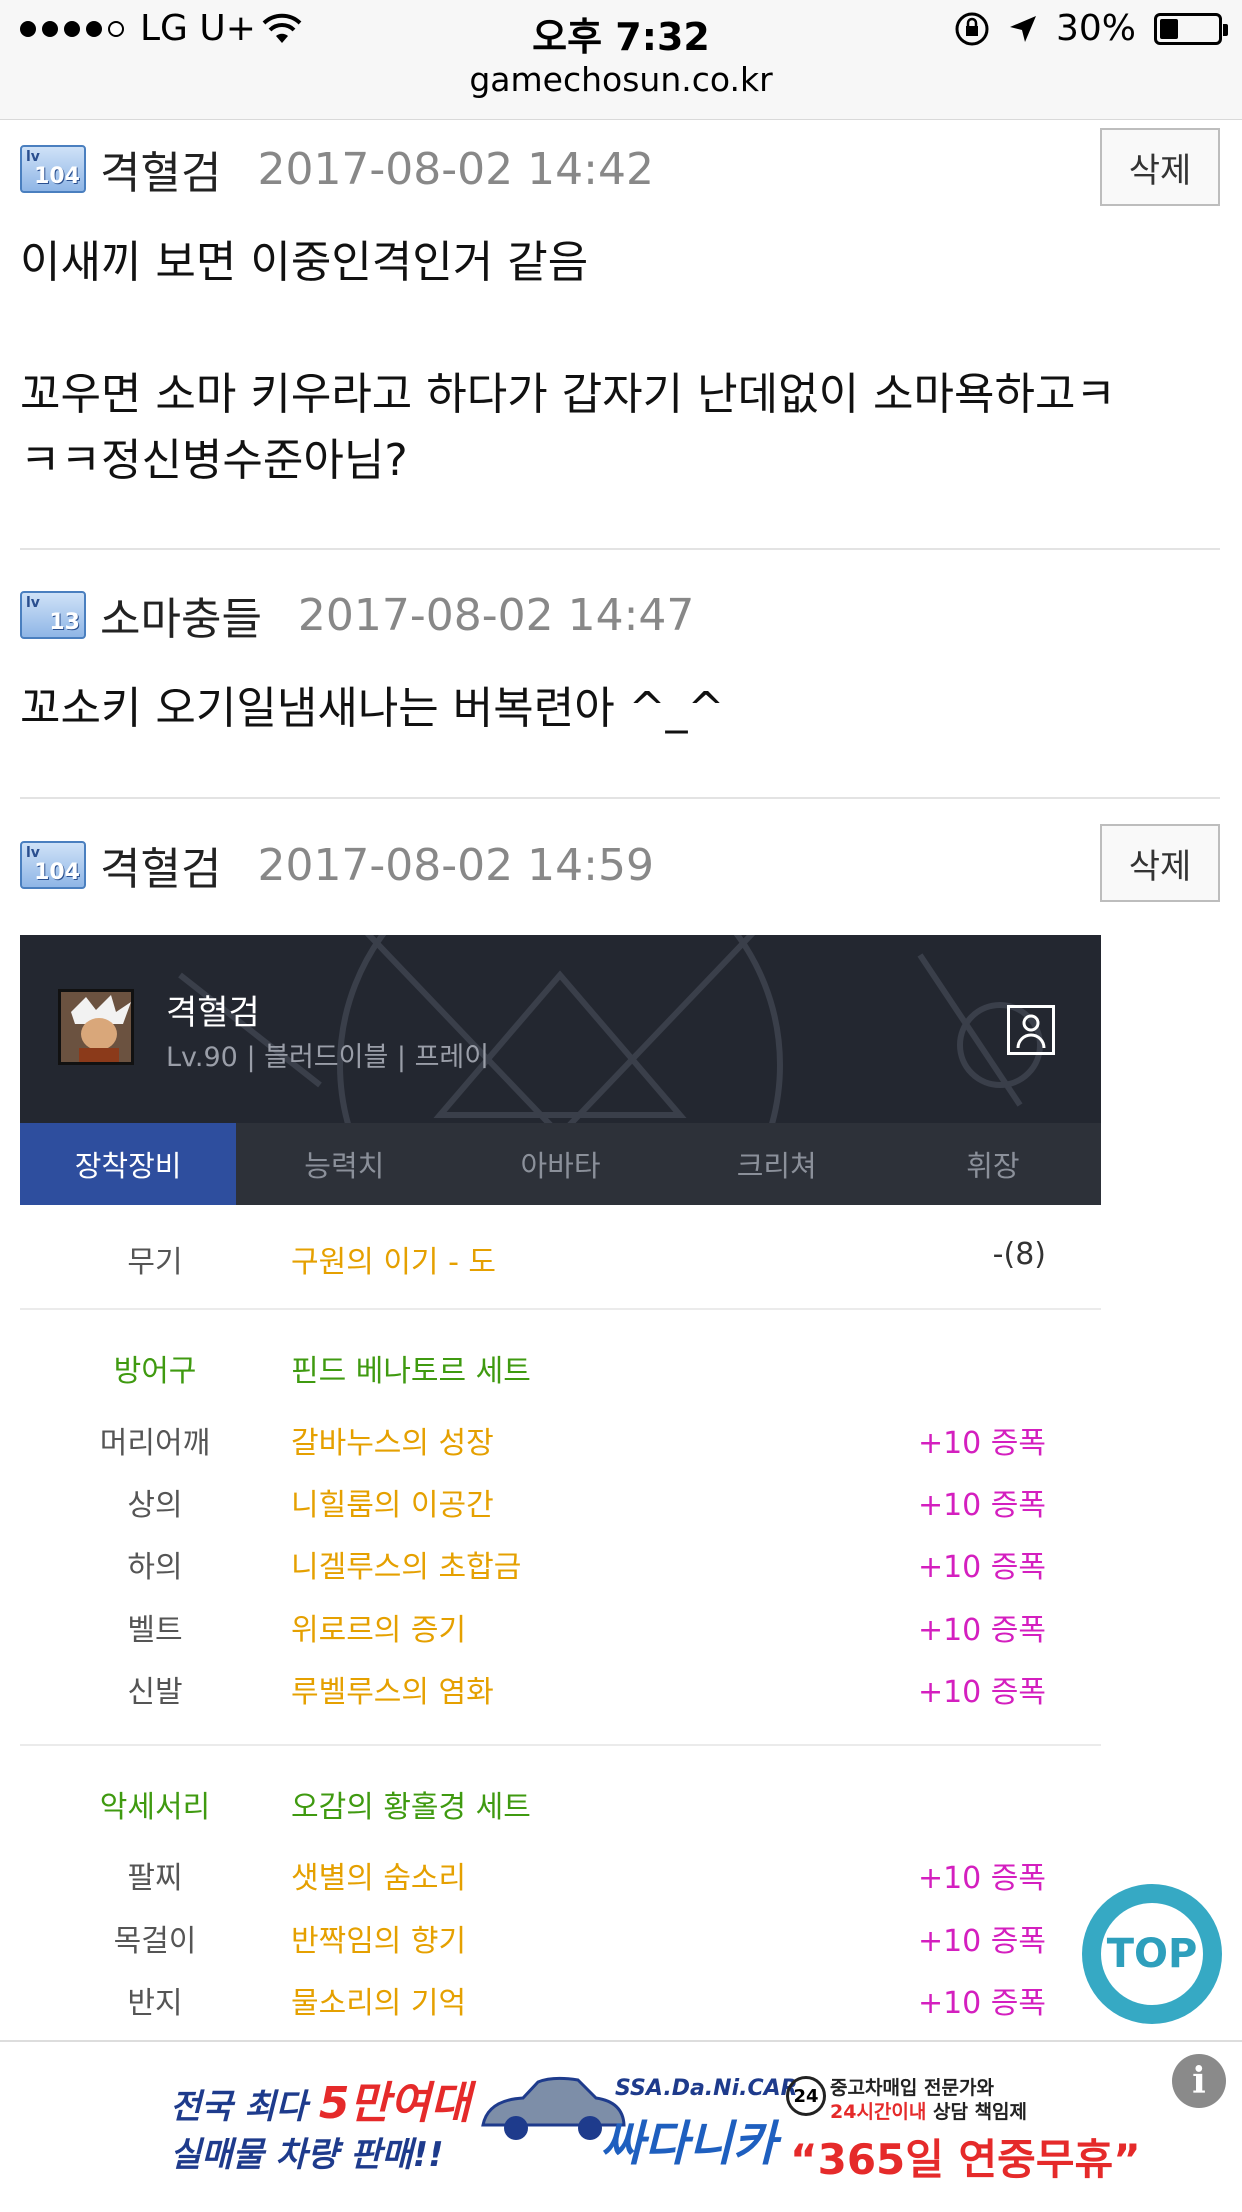 This screenshot has width=1242, height=2212. Describe the element at coordinates (392, 1505) in the screenshot. I see `item-name: 니힐룸의 이공간` at that location.